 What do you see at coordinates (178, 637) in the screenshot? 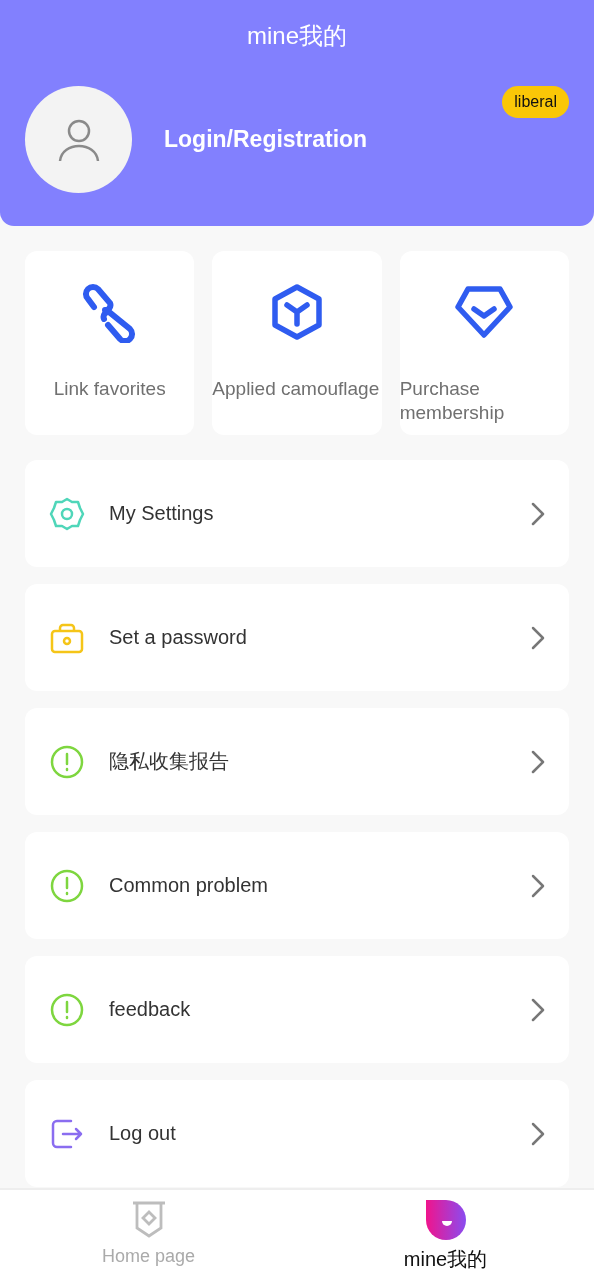
I see `menu-label: Set a password` at bounding box center [178, 637].